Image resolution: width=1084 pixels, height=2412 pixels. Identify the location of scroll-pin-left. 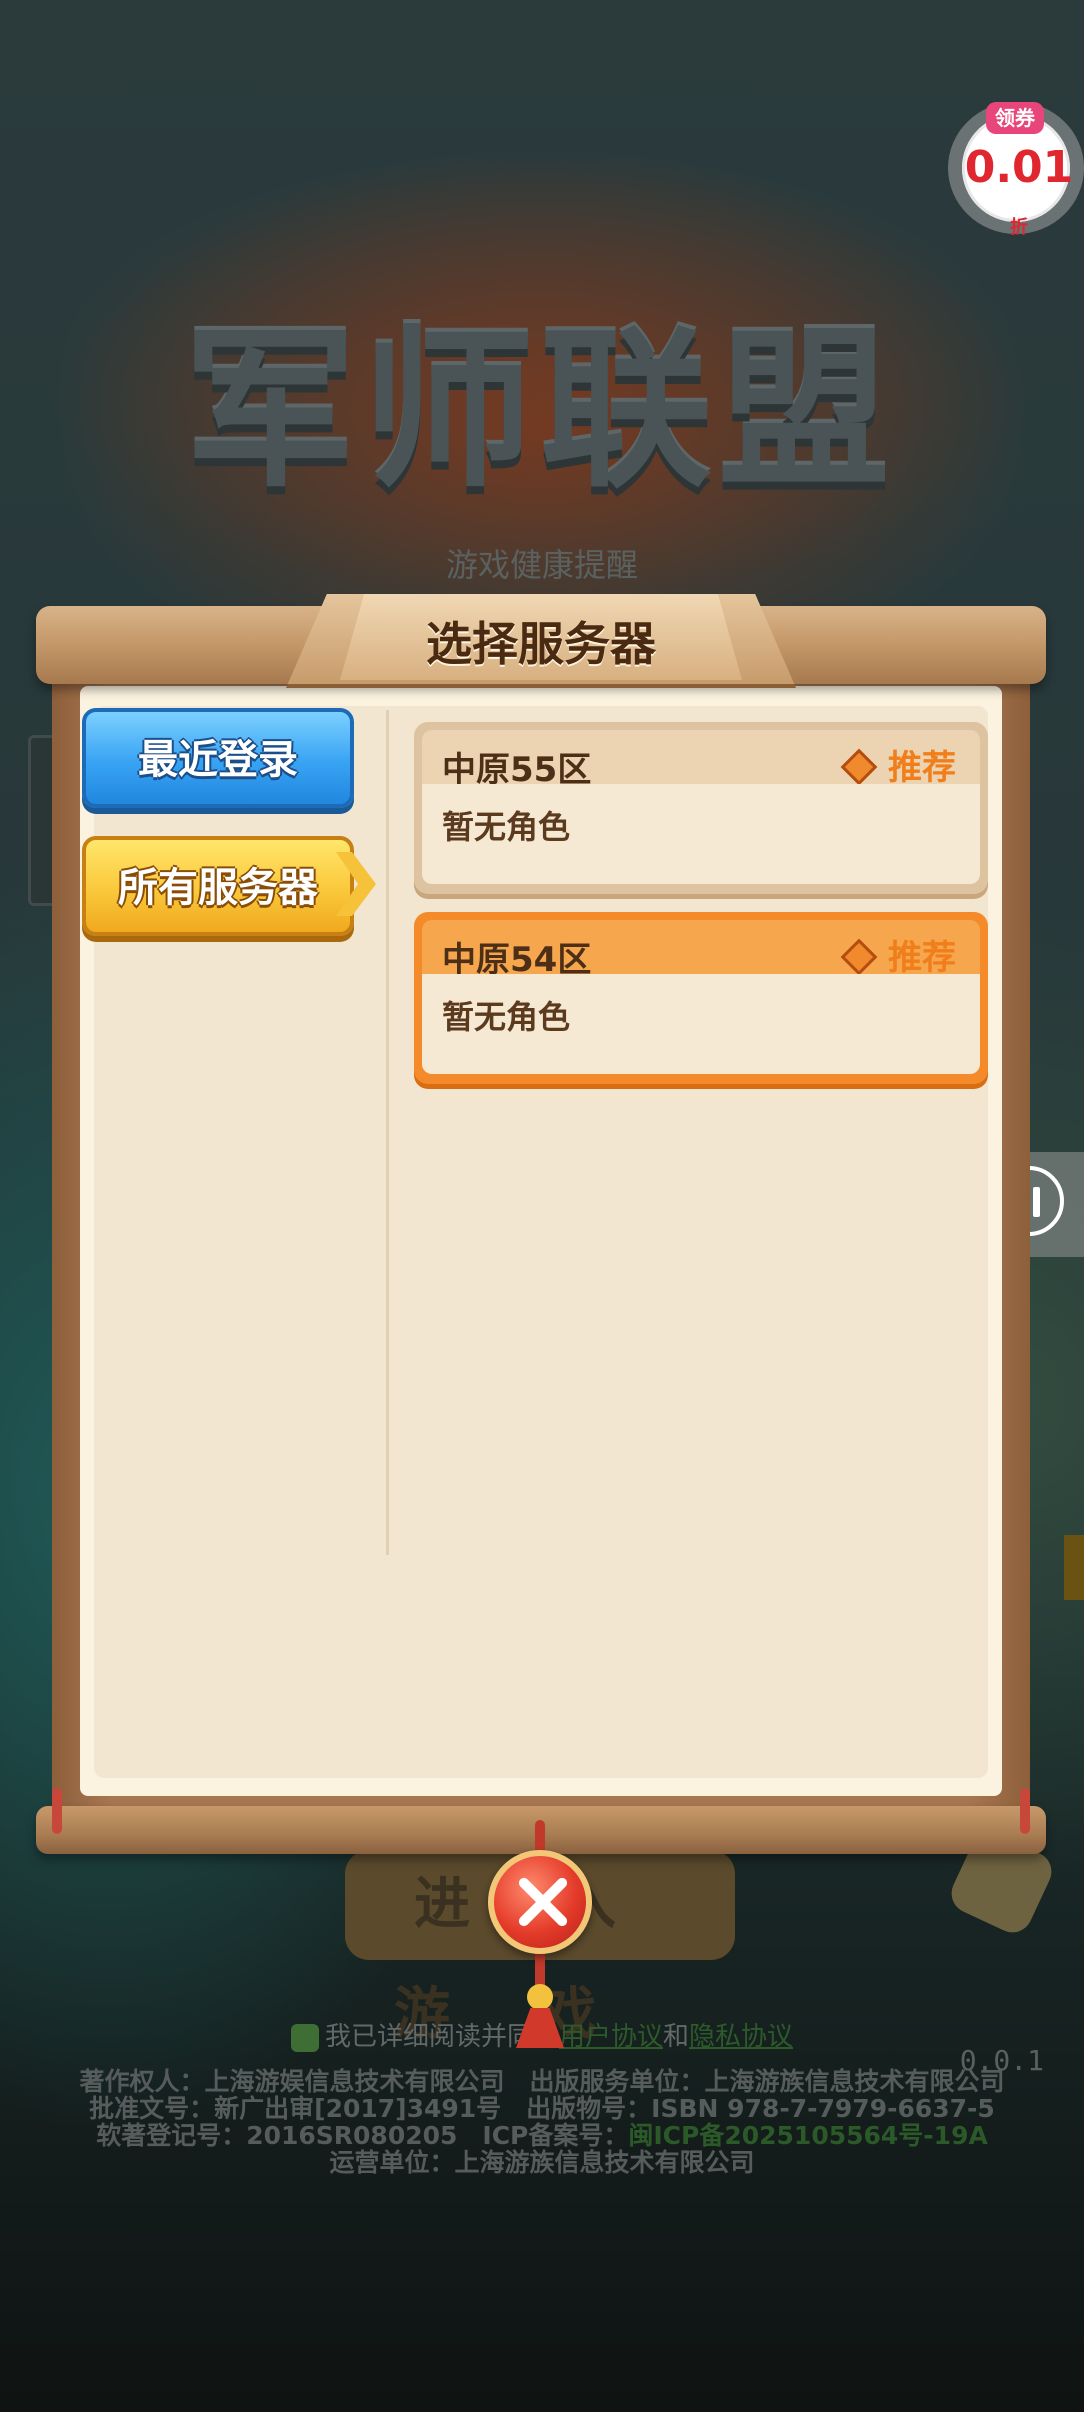
(57, 1811).